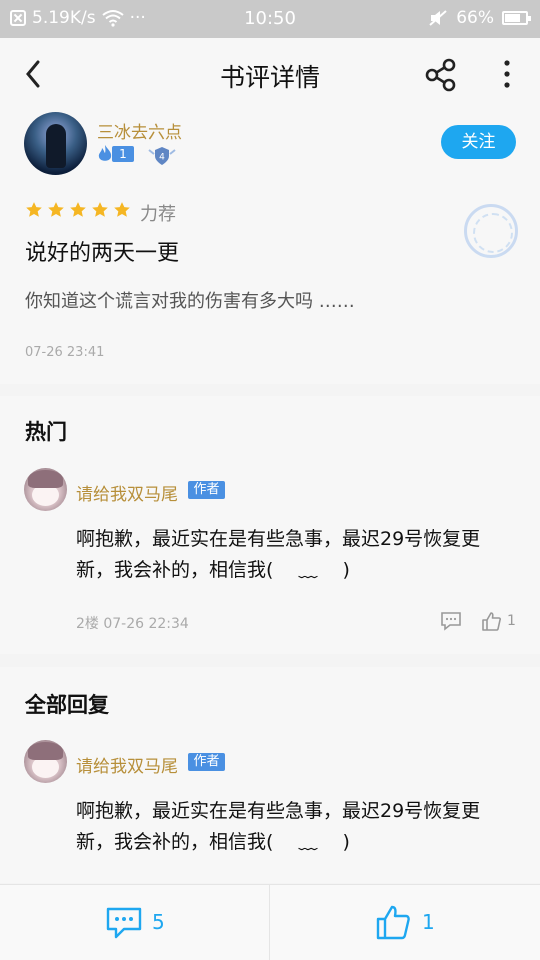  What do you see at coordinates (511, 621) in the screenshot?
I see `like-count: 1` at bounding box center [511, 621].